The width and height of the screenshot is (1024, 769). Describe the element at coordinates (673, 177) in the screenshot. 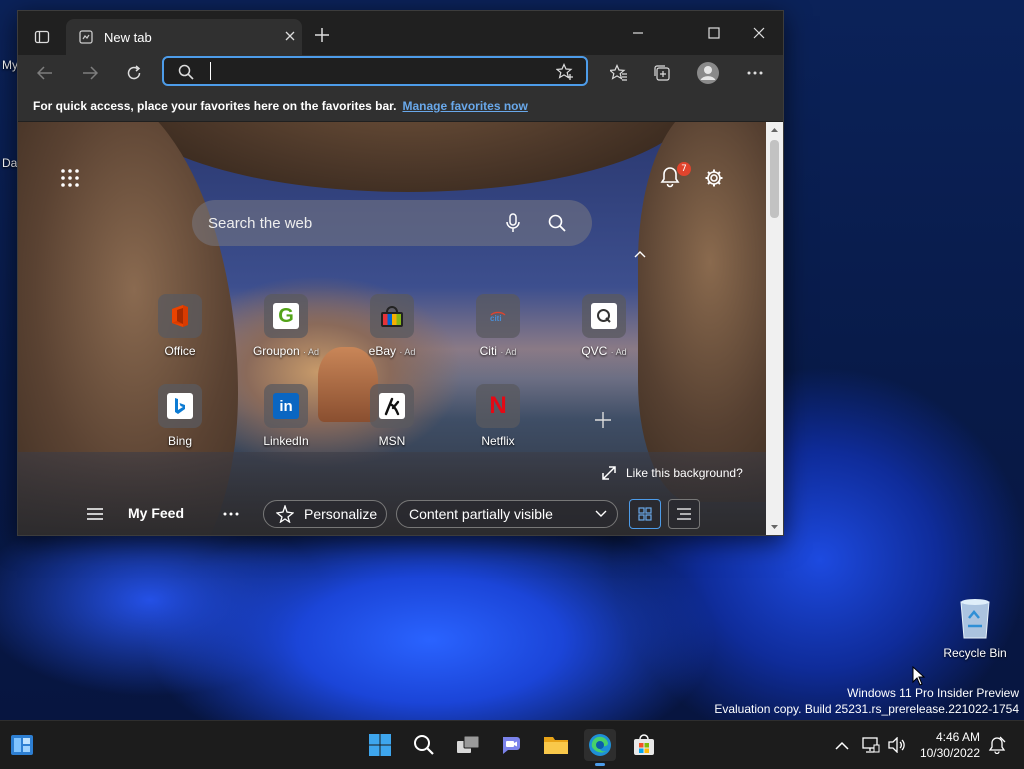

I see `notifications-button: 7` at that location.